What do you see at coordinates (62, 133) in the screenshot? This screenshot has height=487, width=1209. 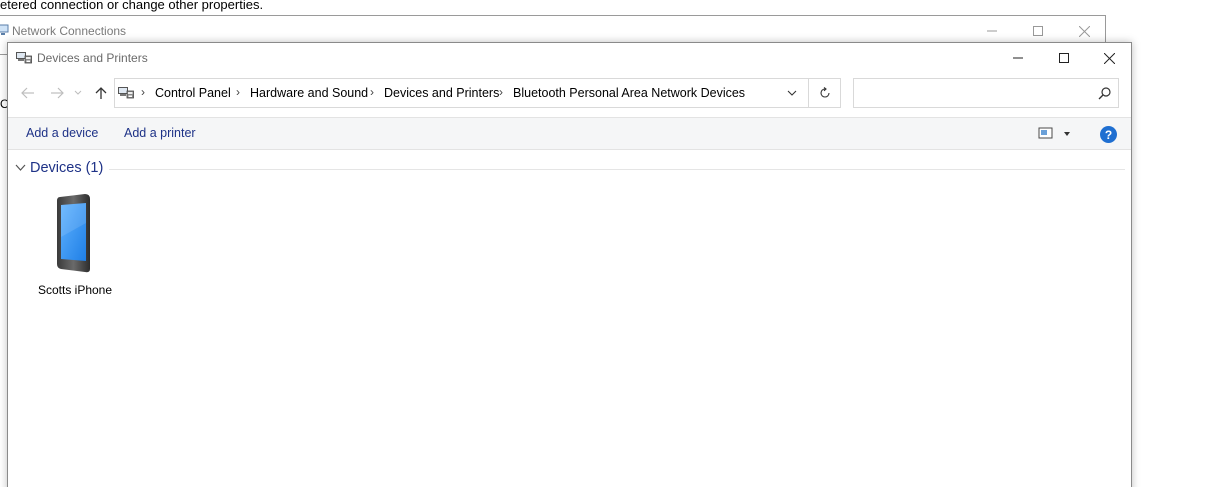 I see `add-device-button: Add a device` at bounding box center [62, 133].